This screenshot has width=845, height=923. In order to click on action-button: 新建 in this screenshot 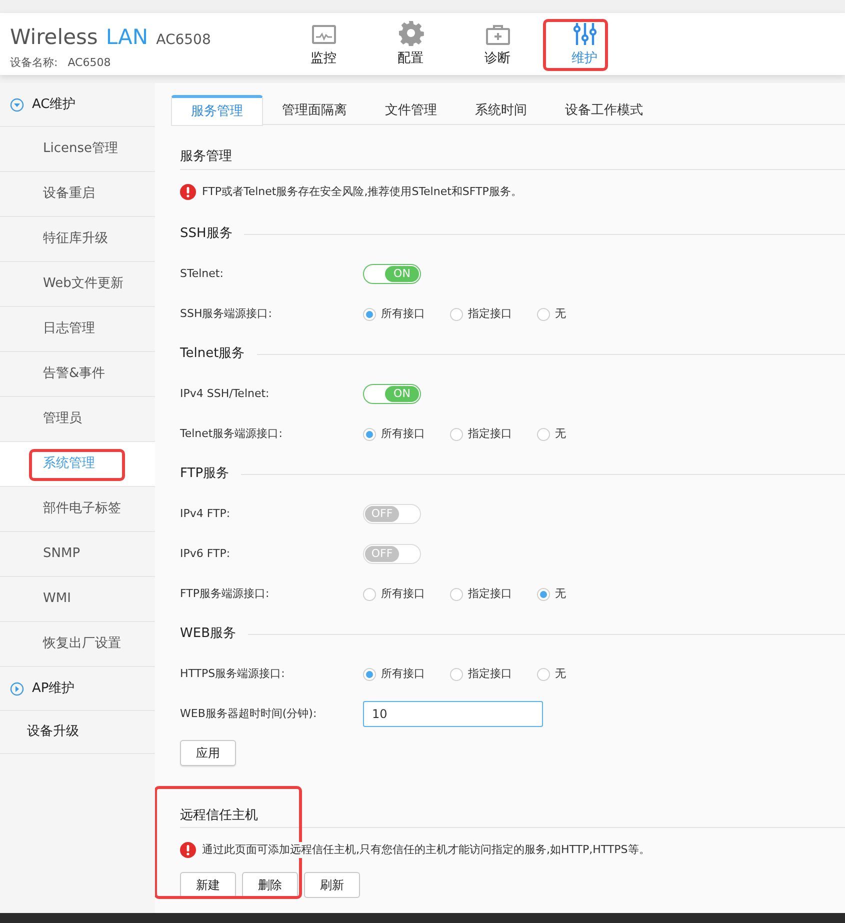, I will do `click(208, 885)`.